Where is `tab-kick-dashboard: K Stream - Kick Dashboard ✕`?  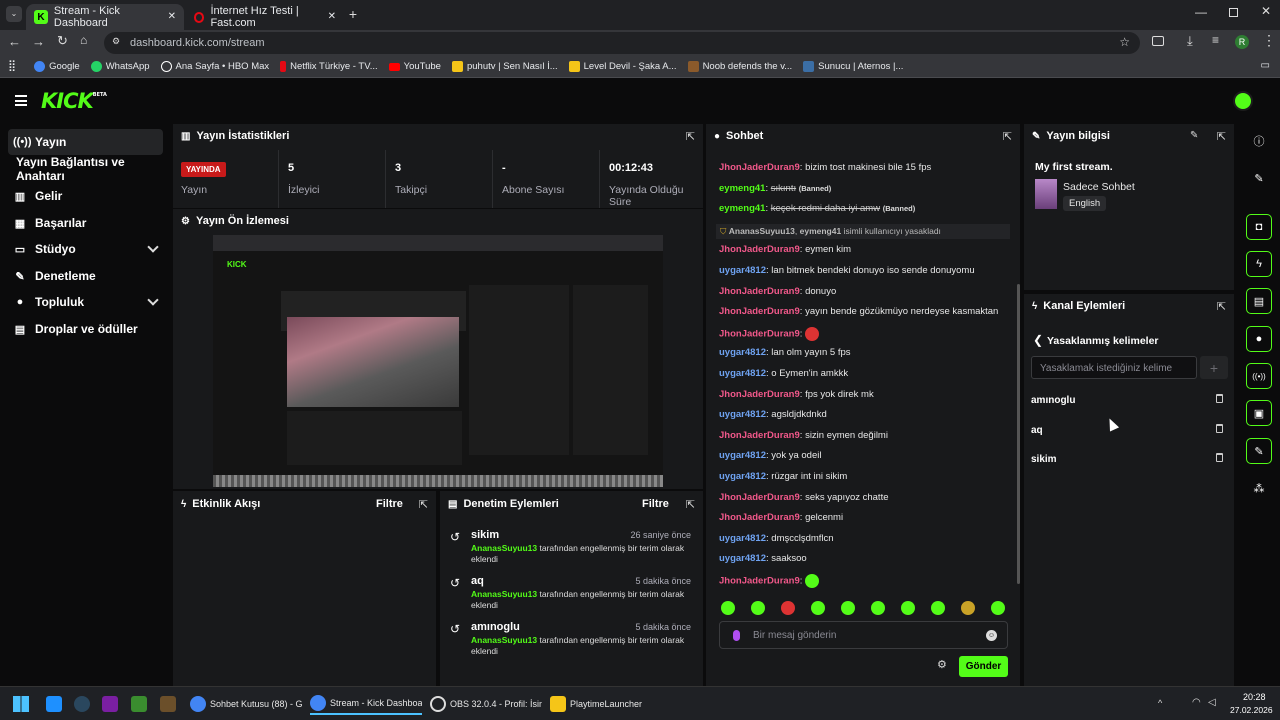
tab-kick-dashboard: K Stream - Kick Dashboard ✕ is located at coordinates (105, 17).